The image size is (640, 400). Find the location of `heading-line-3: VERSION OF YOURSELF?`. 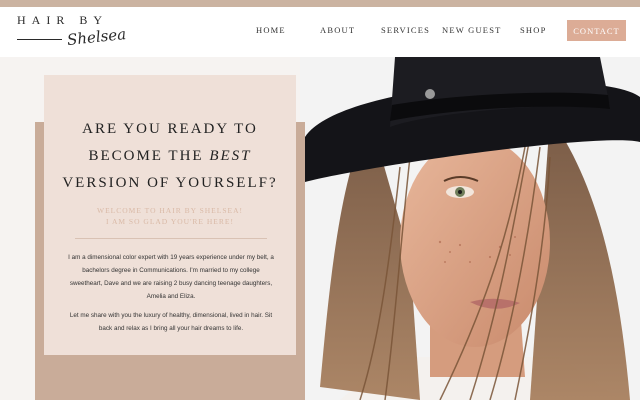

heading-line-3: VERSION OF YOURSELF? is located at coordinates (170, 183).